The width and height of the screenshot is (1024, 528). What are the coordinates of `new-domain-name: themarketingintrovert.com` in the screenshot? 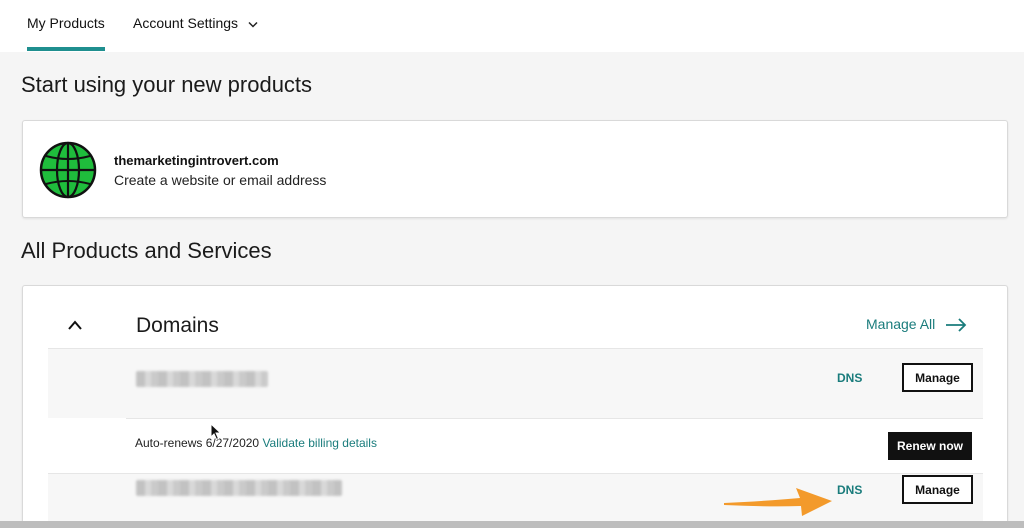 It's located at (196, 160).